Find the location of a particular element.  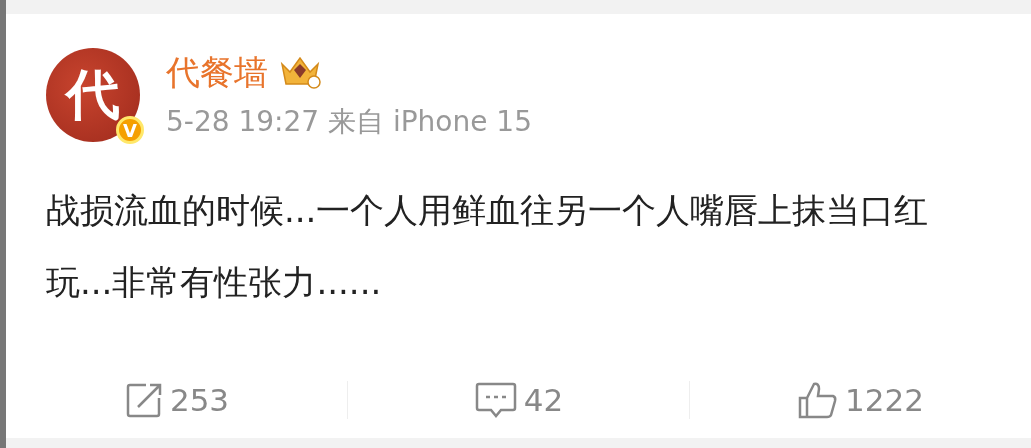

comment-button: 42 is located at coordinates (518, 400).